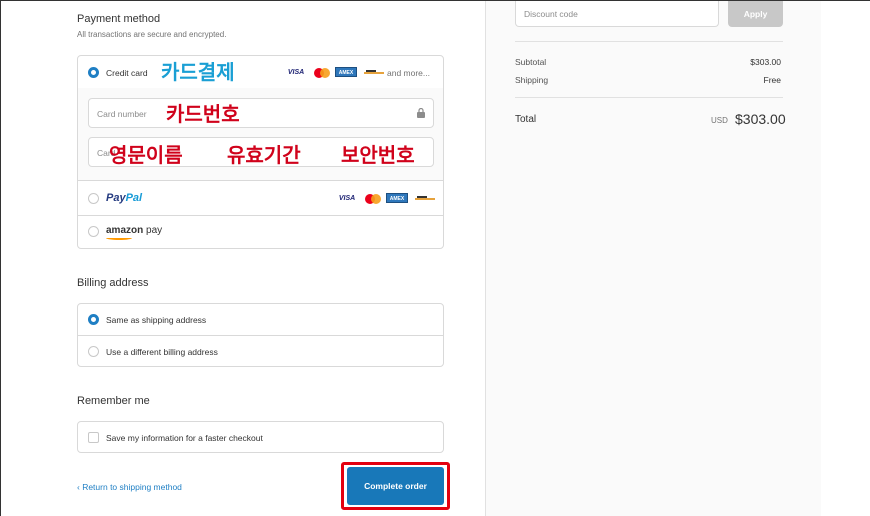 The height and width of the screenshot is (516, 870). What do you see at coordinates (129, 487) in the screenshot?
I see `return-to-shipping-link: ‹ Return to shipping method` at bounding box center [129, 487].